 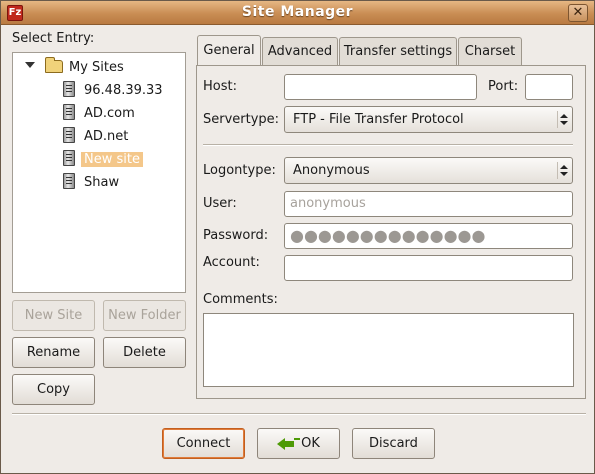 I want to click on new-folder-button: New Folder, so click(x=144, y=315).